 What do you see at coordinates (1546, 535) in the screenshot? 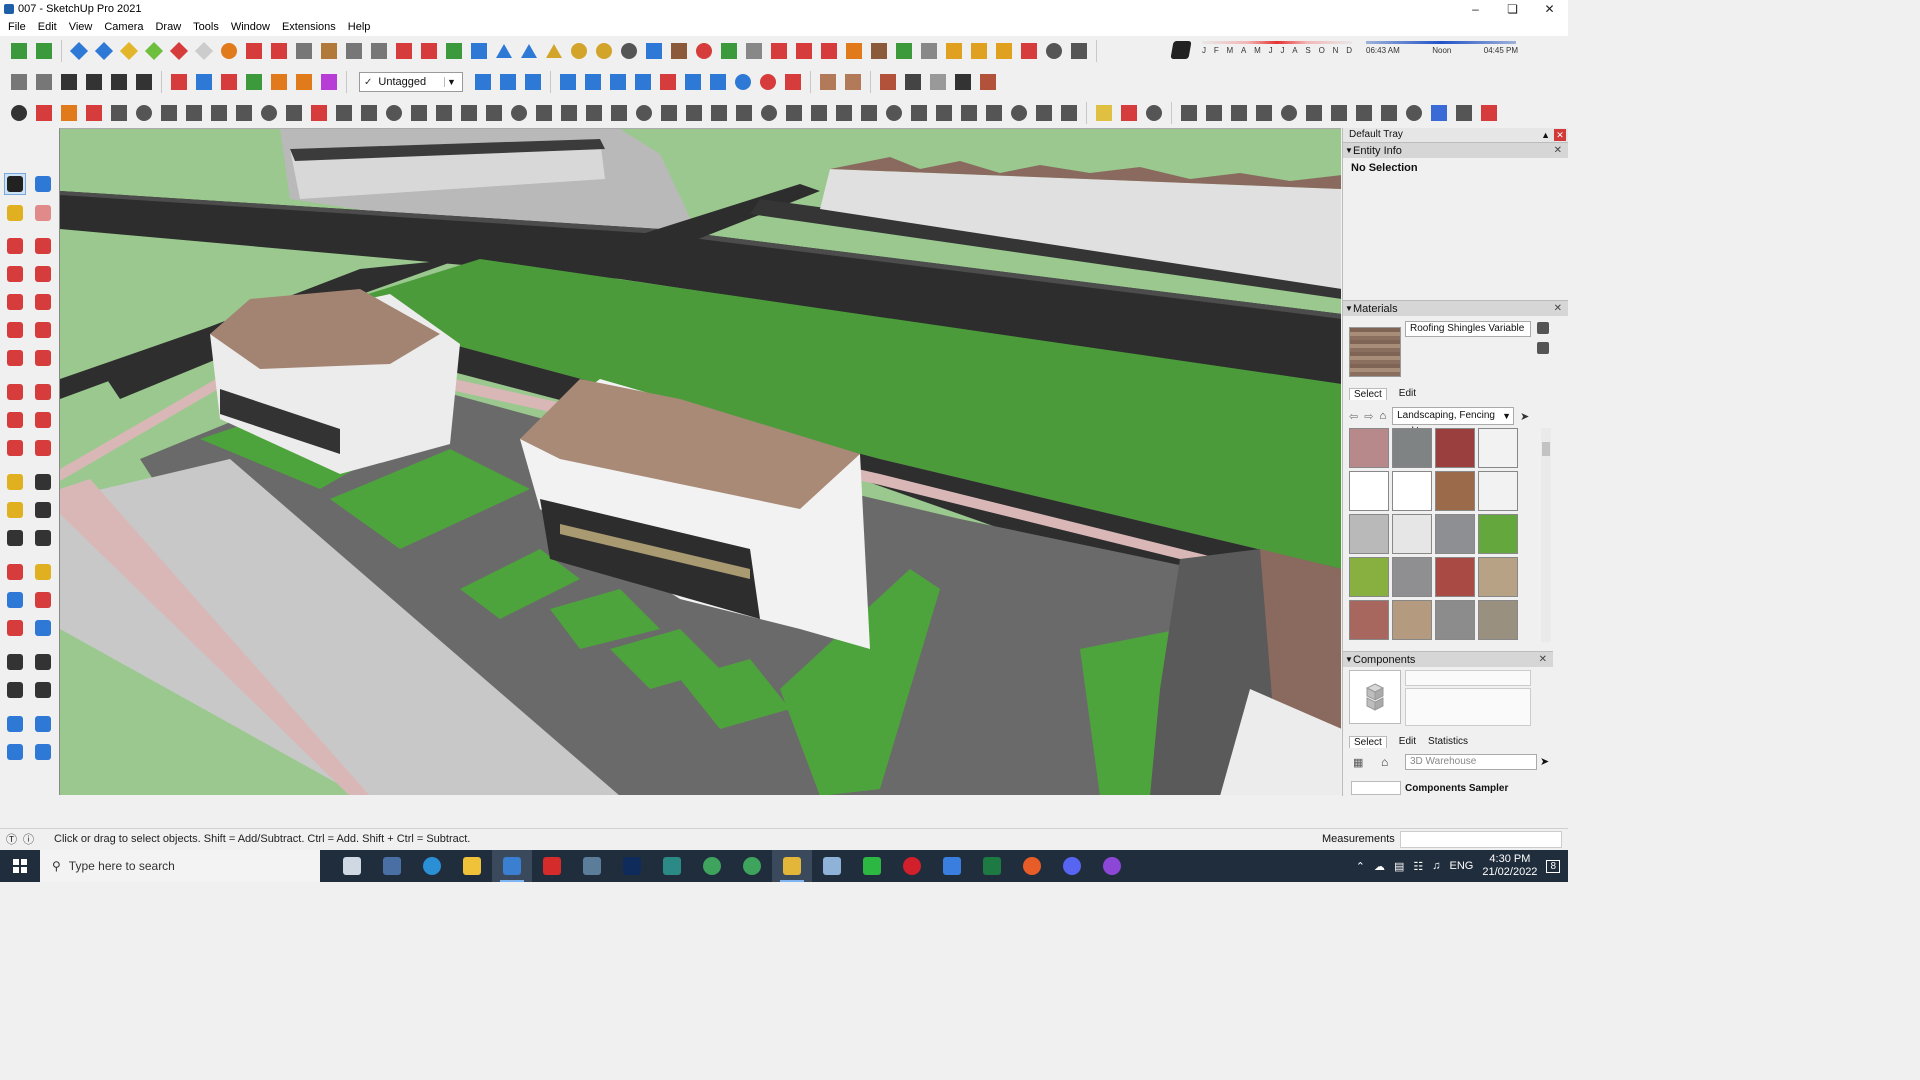
I see `materials-scrollbar` at bounding box center [1546, 535].